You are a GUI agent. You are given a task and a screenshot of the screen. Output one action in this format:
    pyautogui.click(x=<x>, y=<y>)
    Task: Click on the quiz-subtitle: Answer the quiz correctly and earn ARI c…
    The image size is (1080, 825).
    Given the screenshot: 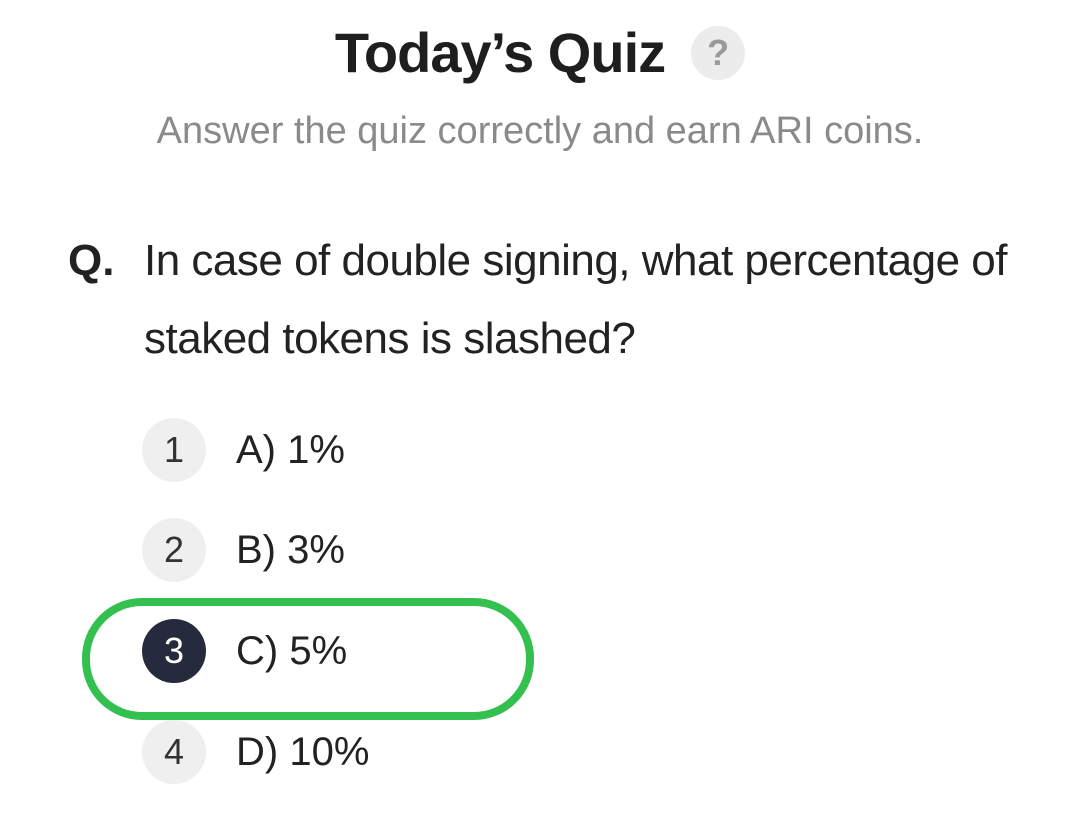 What is the action you would take?
    pyautogui.click(x=540, y=131)
    